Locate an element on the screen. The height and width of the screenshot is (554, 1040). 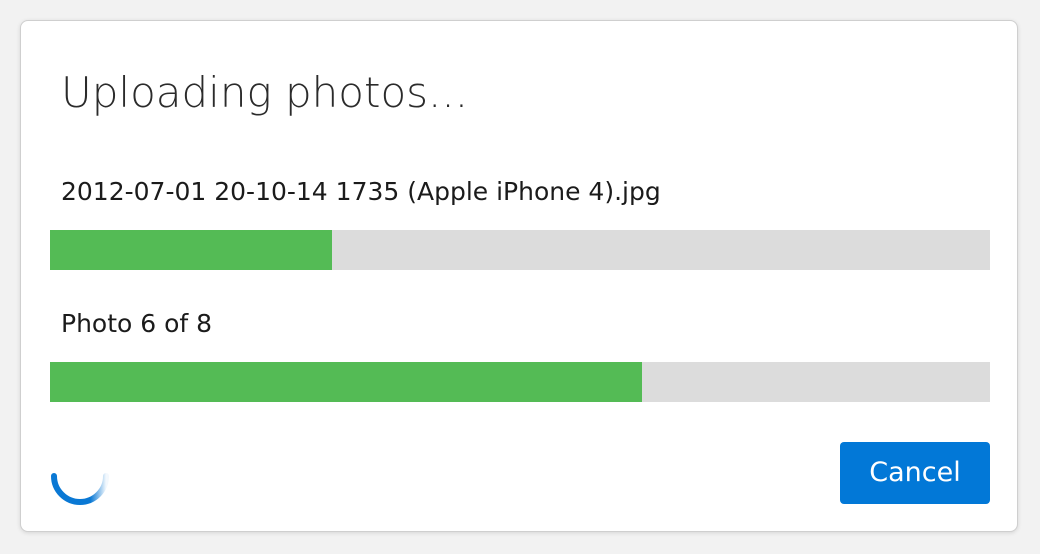
cancel-button: Cancel is located at coordinates (915, 473).